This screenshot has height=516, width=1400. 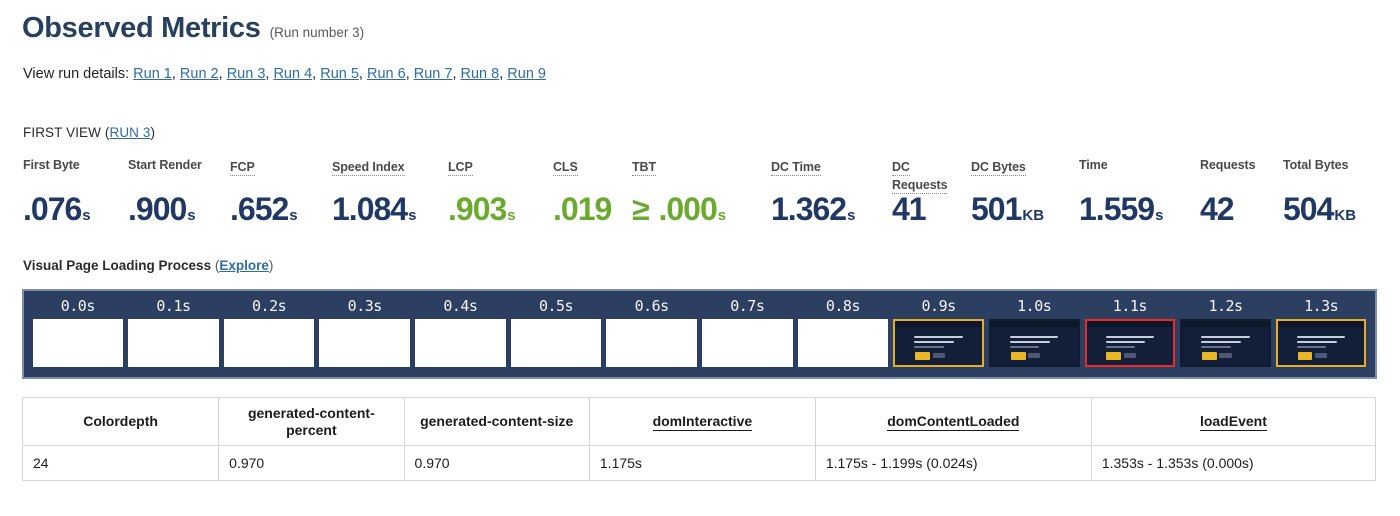 What do you see at coordinates (909, 209) in the screenshot?
I see `metric-value-dc-requests: 41` at bounding box center [909, 209].